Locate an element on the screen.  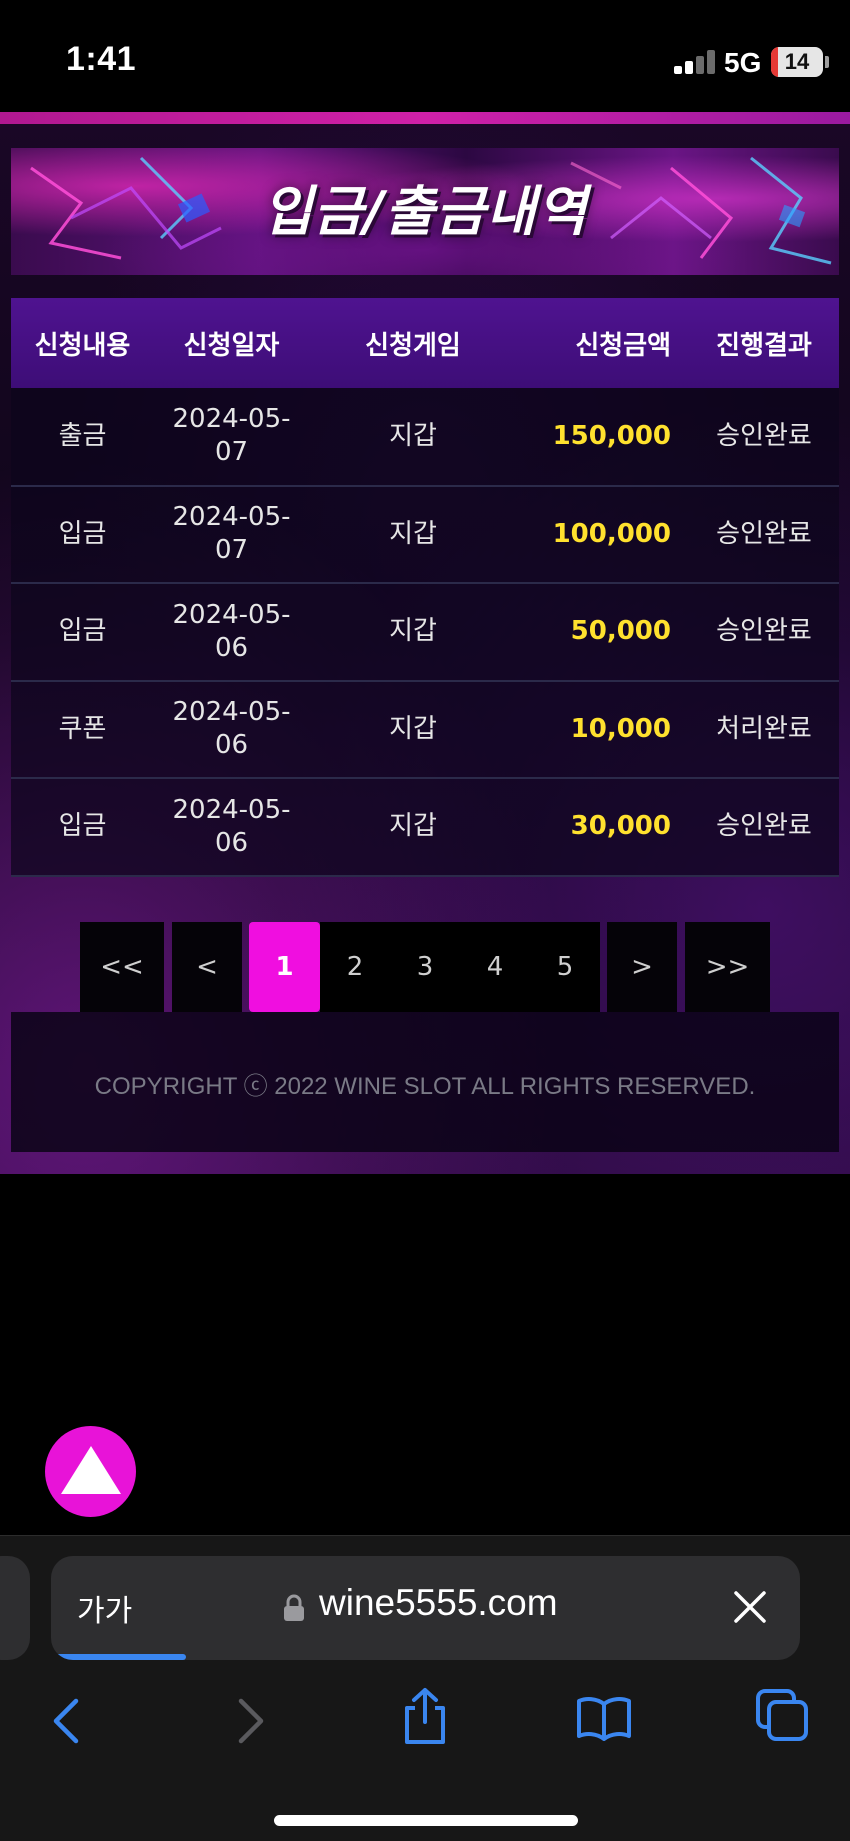
pagination: << < 1 2 3 4 5 > >> is located at coordinates (425, 967).